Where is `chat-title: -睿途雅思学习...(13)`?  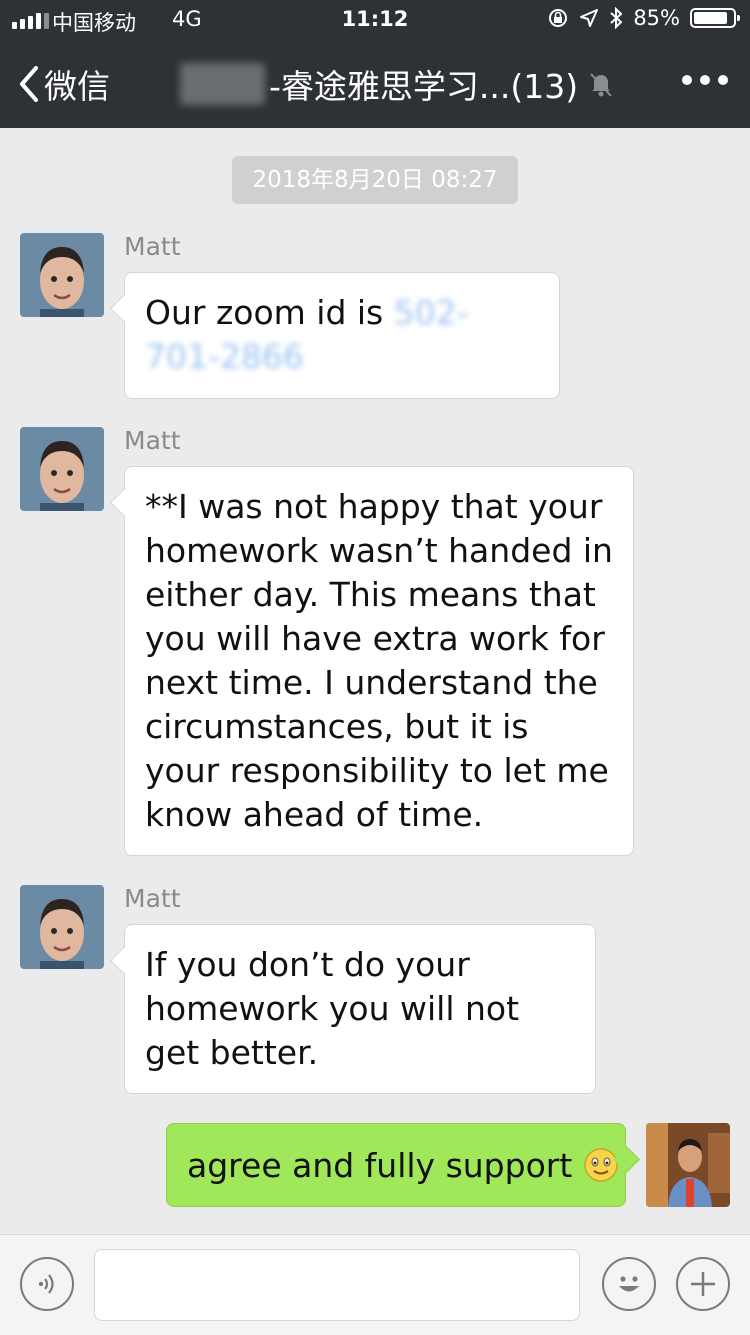 chat-title: -睿途雅思学习...(13) is located at coordinates (397, 84).